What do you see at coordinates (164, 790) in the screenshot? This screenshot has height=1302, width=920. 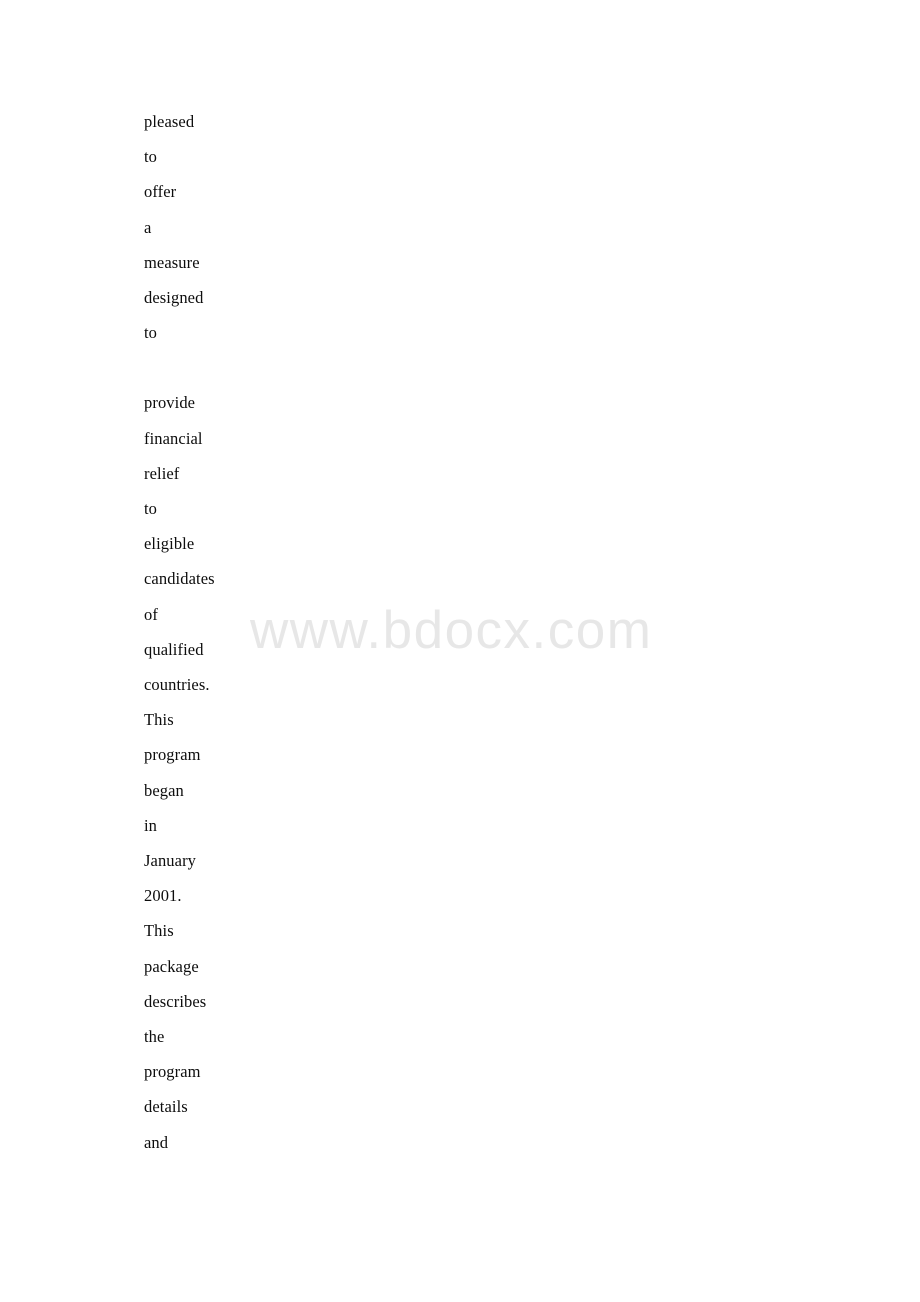 I see `text-line: began` at bounding box center [164, 790].